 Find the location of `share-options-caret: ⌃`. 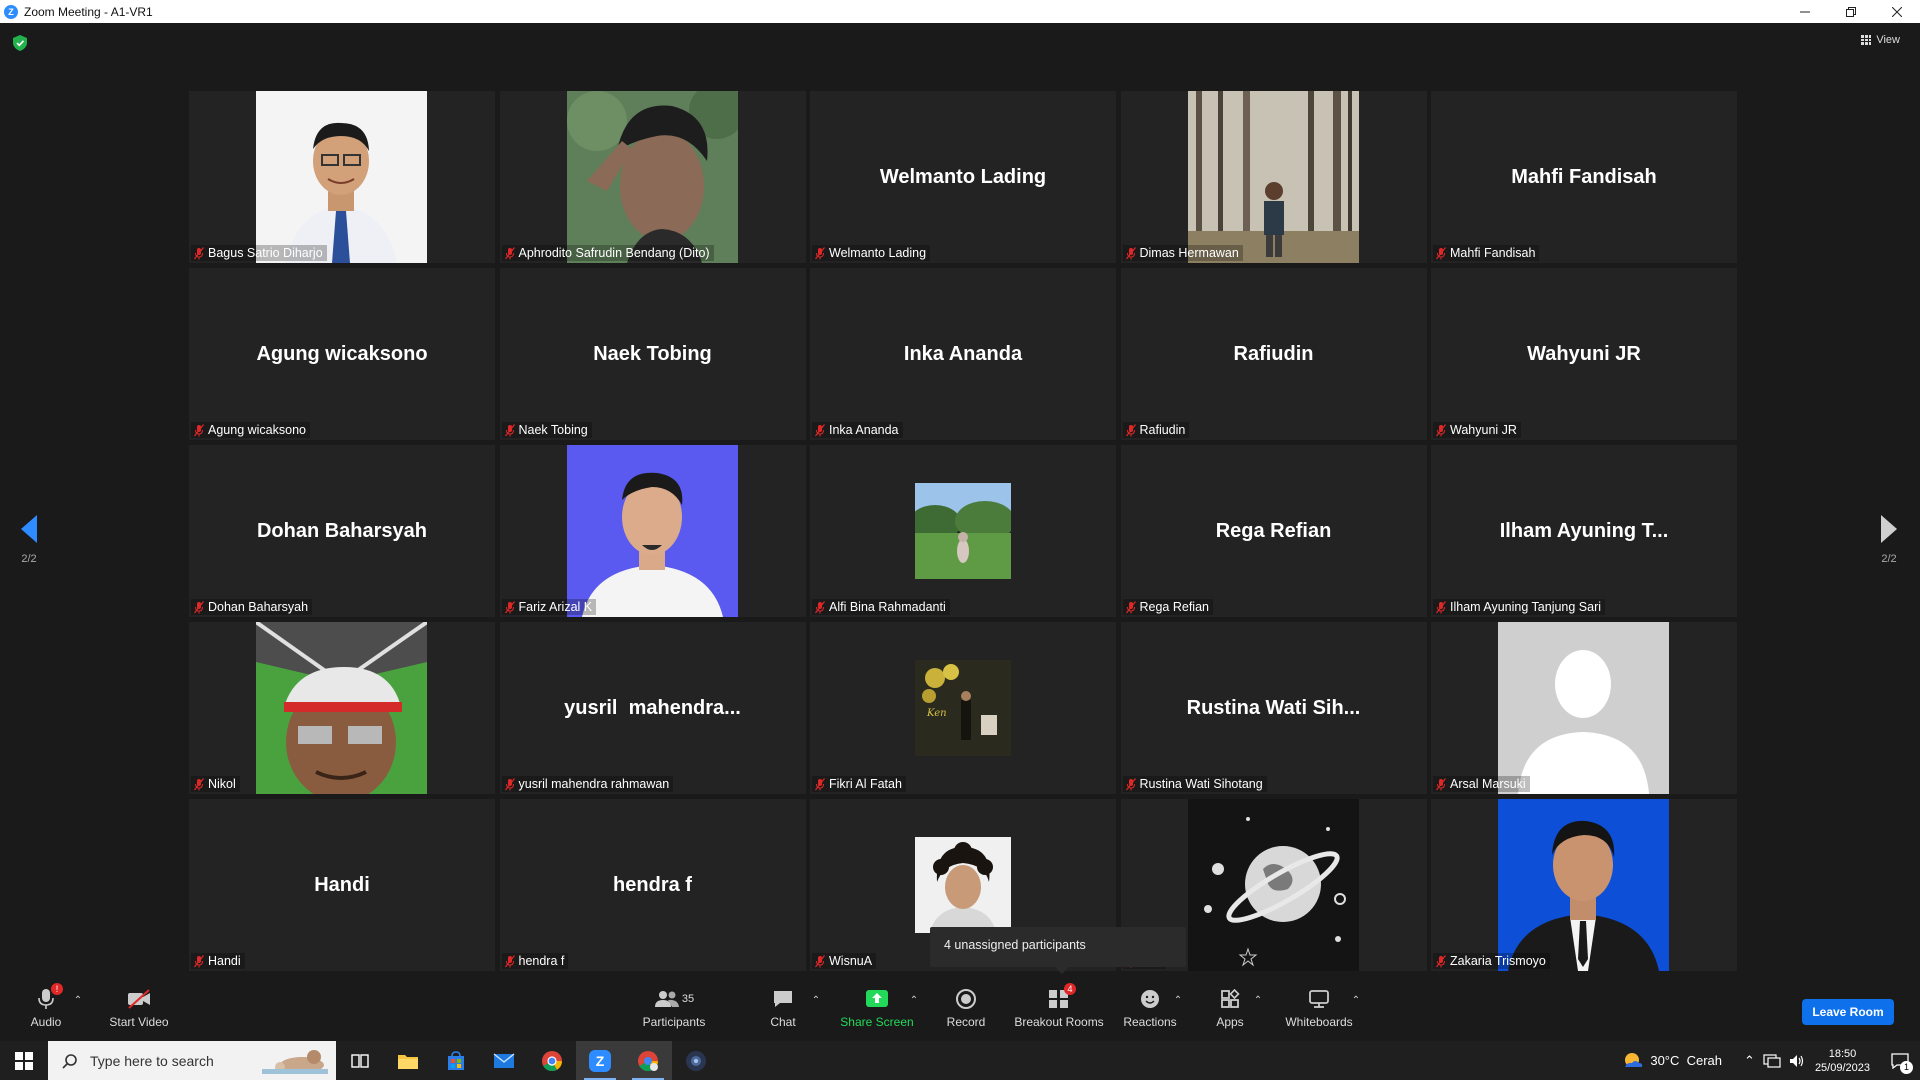

share-options-caret: ⌃ is located at coordinates (914, 1008).